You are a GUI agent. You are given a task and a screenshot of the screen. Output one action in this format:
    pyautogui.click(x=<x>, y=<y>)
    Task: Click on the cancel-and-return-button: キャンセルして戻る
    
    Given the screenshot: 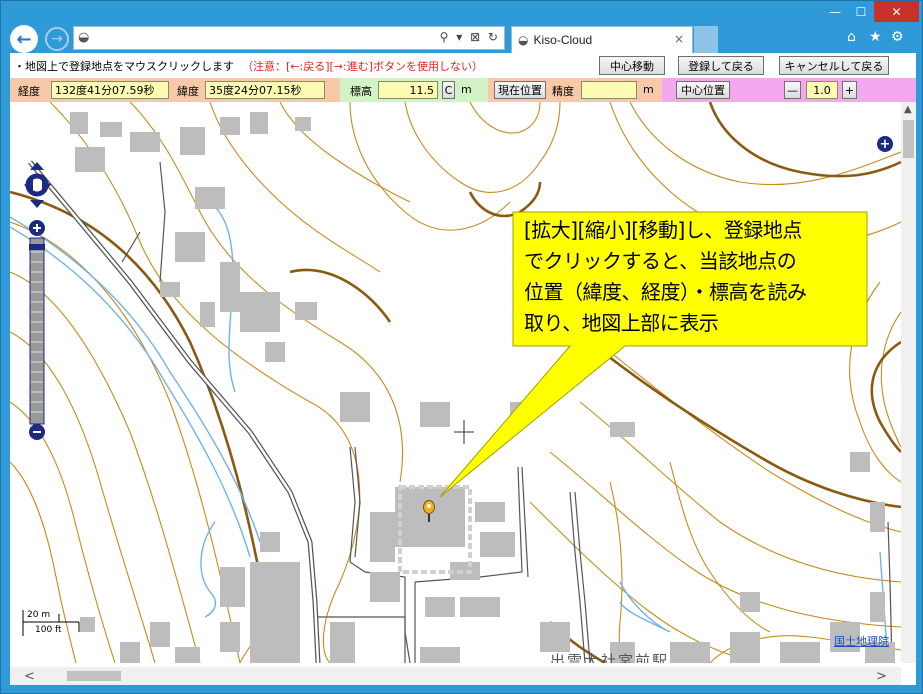 What is the action you would take?
    pyautogui.click(x=834, y=65)
    